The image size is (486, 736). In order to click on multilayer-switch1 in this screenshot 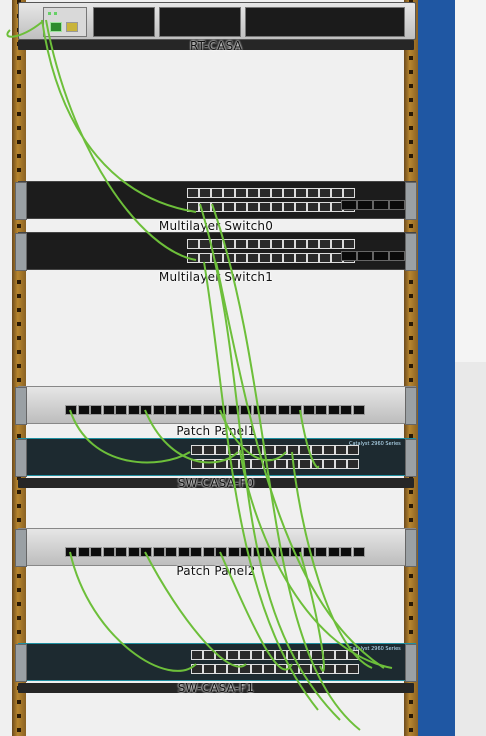, I will do `click(216, 251)`.